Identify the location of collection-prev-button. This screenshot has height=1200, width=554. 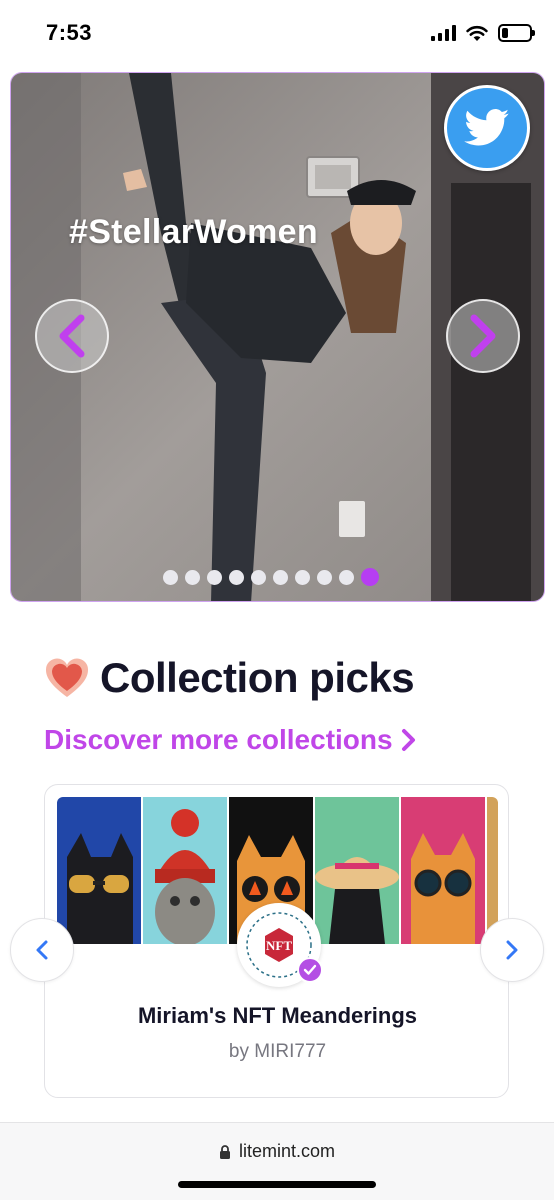
(42, 950).